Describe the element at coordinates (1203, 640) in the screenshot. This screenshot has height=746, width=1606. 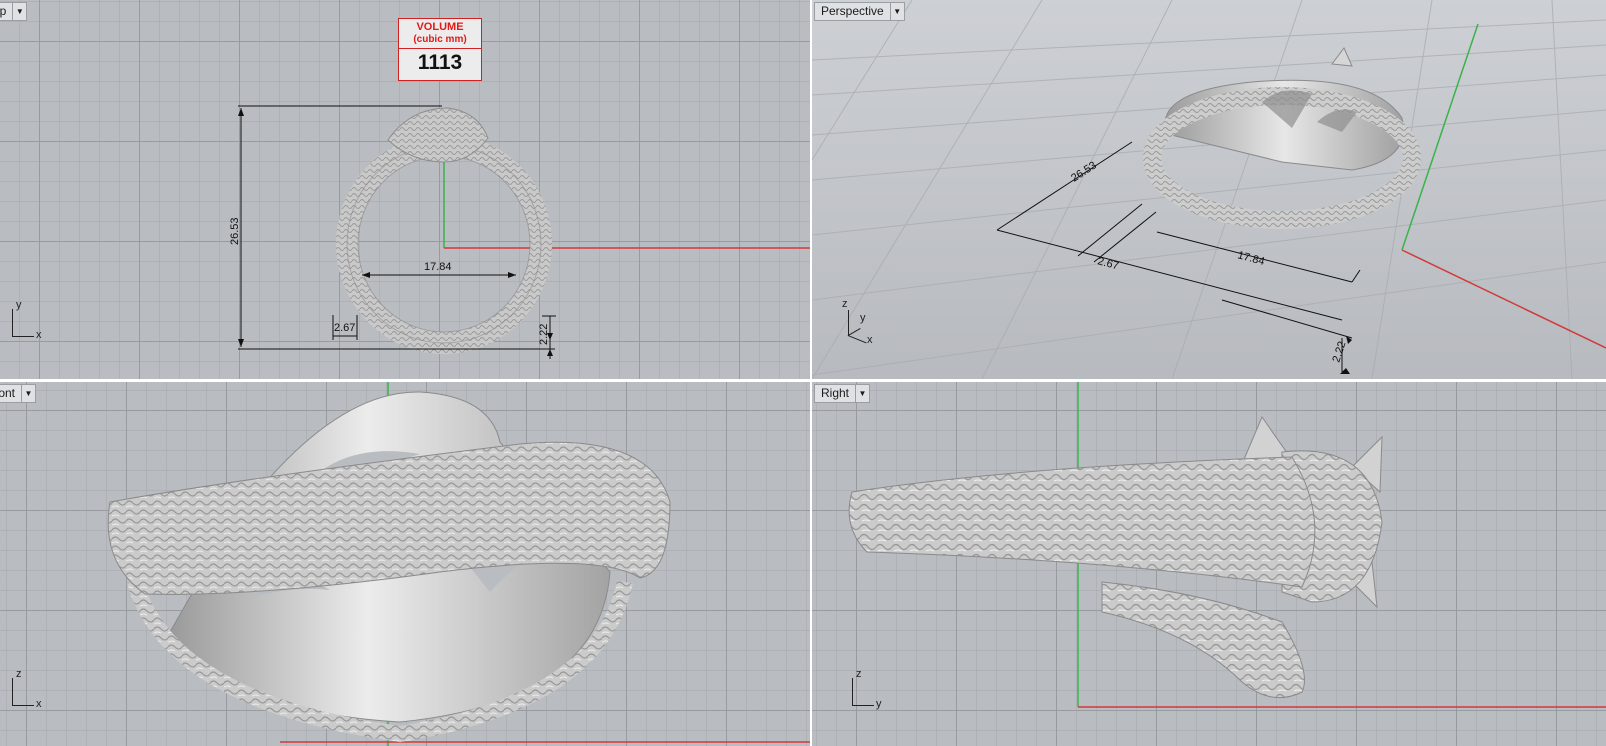
I see `wolf-paws` at that location.